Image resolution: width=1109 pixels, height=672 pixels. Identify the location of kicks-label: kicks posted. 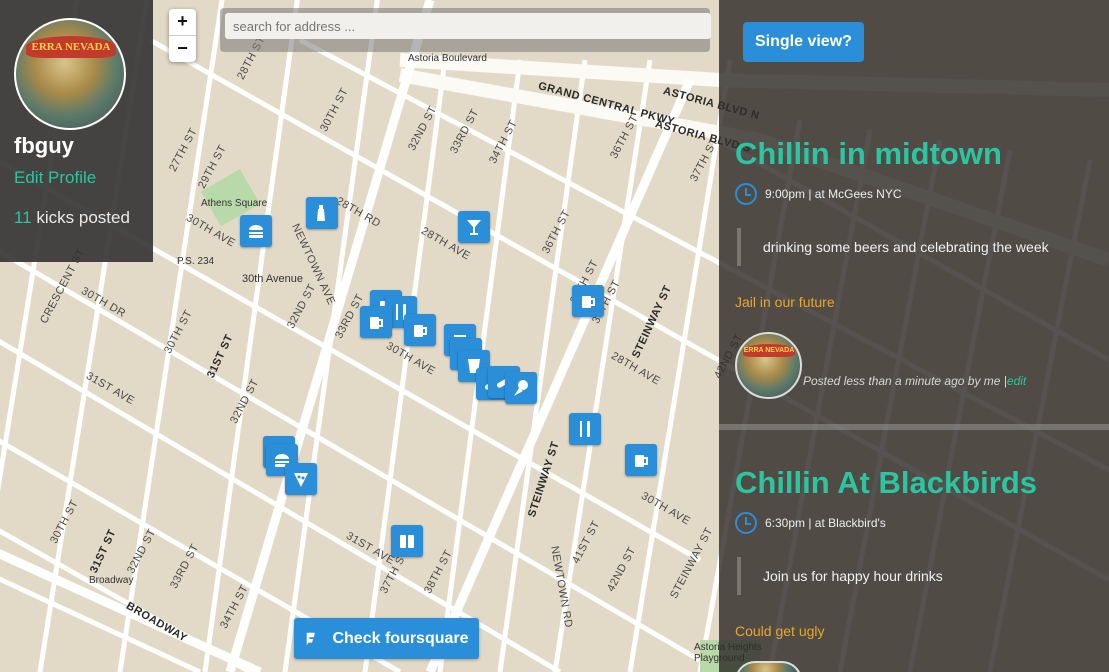
(83, 217).